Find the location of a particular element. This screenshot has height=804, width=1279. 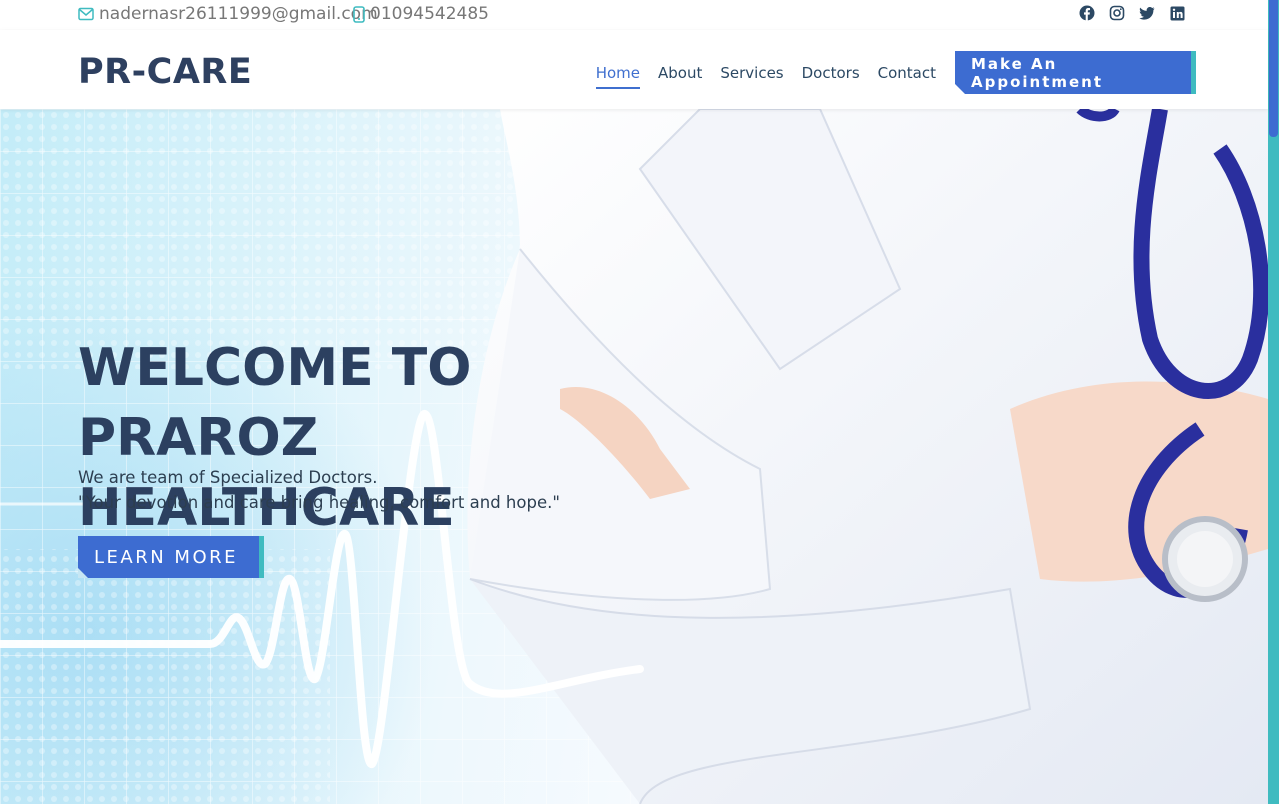

nav-doctors: Doctors is located at coordinates (831, 76).